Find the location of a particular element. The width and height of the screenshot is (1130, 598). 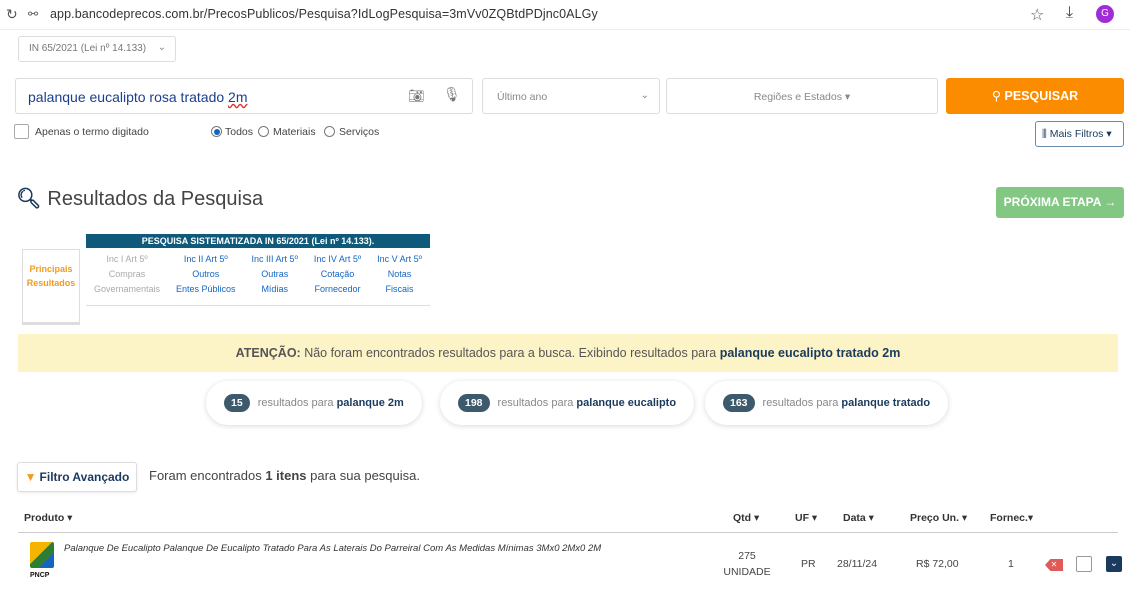

search-icon: 🔍︎ is located at coordinates (29, 199).